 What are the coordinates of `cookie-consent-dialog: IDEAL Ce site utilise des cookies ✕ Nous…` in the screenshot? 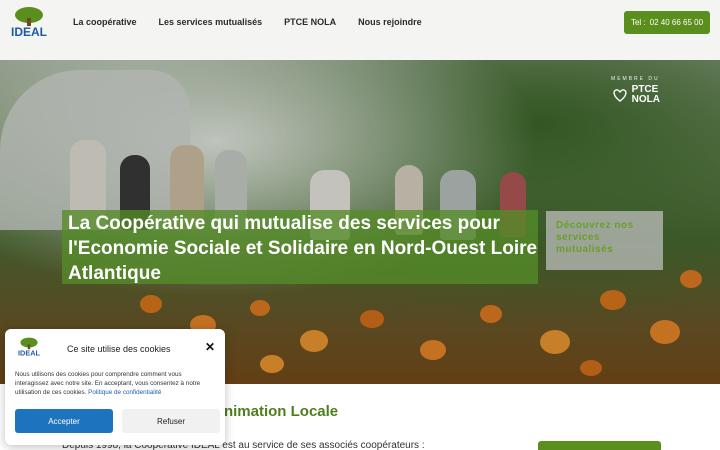 It's located at (115, 387).